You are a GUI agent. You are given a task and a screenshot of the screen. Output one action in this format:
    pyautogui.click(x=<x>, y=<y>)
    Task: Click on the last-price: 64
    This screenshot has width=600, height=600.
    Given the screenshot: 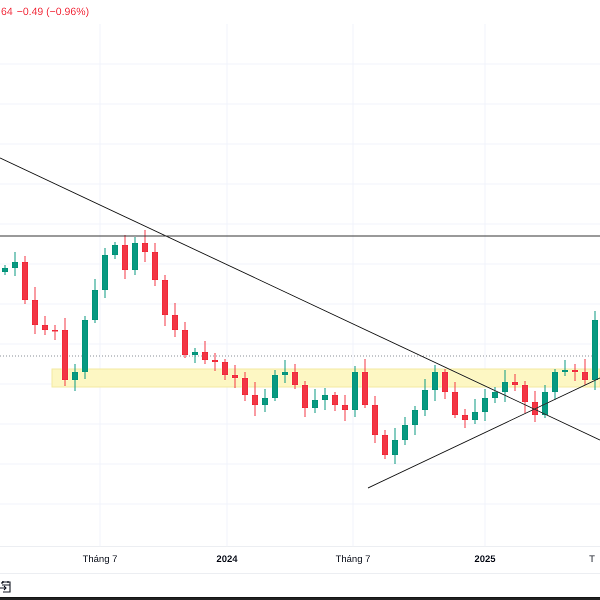 What is the action you would take?
    pyautogui.click(x=7, y=12)
    